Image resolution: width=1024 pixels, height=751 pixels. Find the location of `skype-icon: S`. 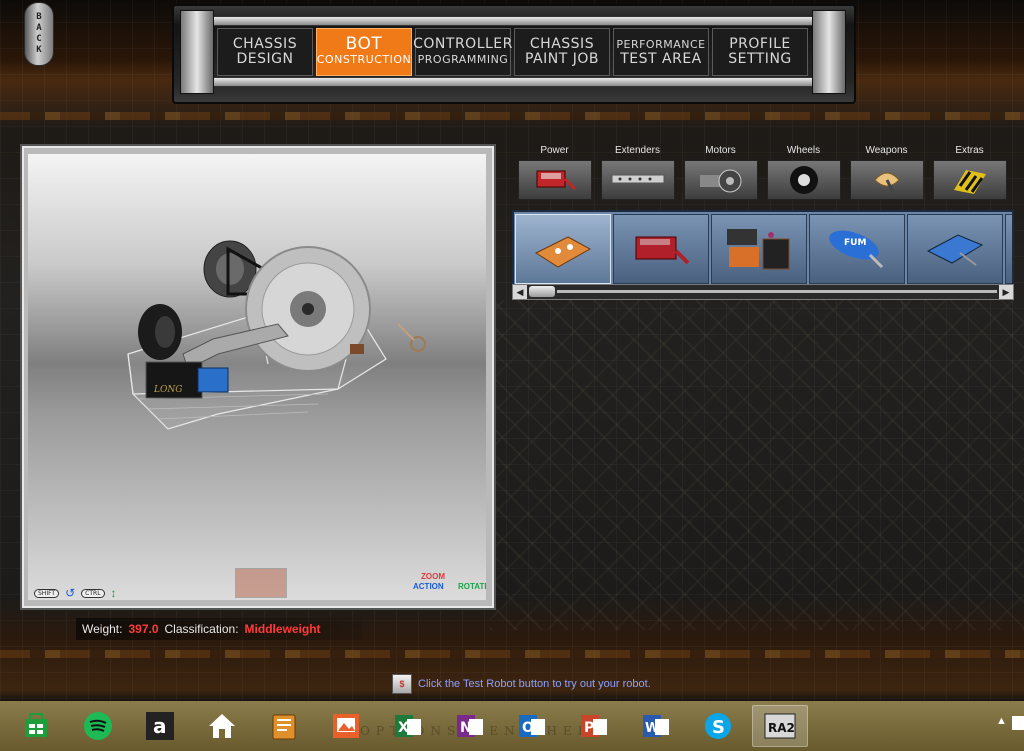

skype-icon: S is located at coordinates (718, 726).